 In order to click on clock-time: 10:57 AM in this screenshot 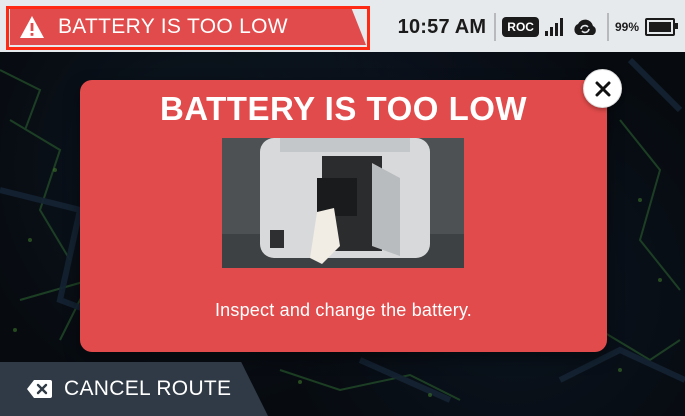, I will do `click(442, 26)`.